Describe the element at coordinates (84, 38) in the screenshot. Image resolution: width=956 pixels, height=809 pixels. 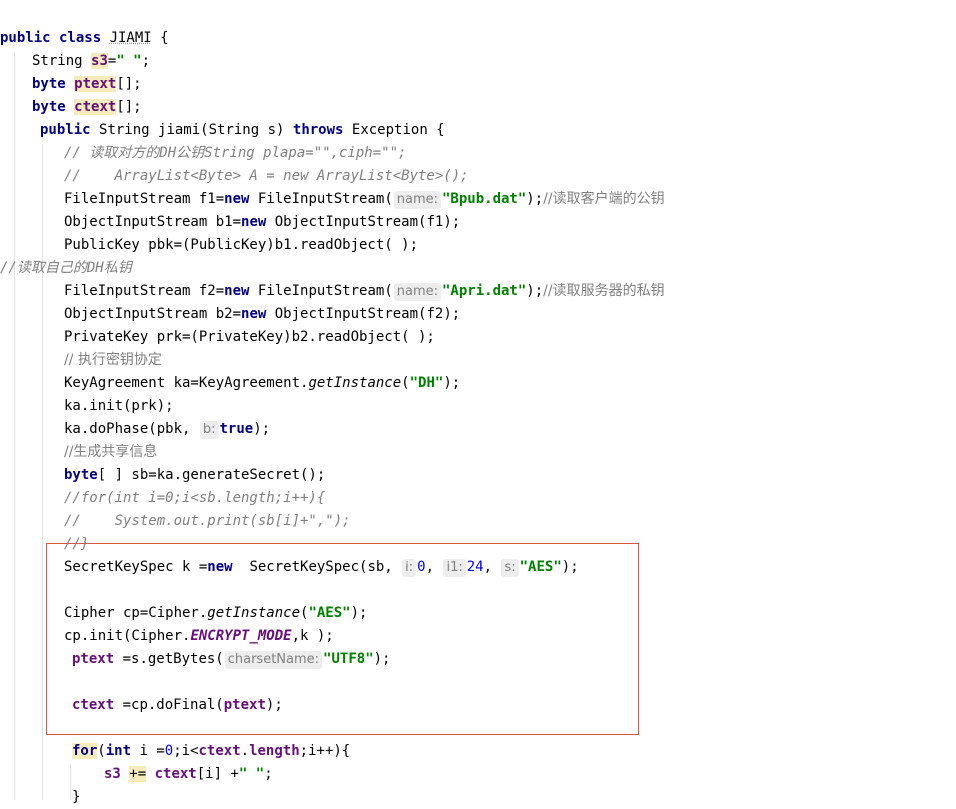
I see `code-line-class-decl: public class JIAMI {` at that location.